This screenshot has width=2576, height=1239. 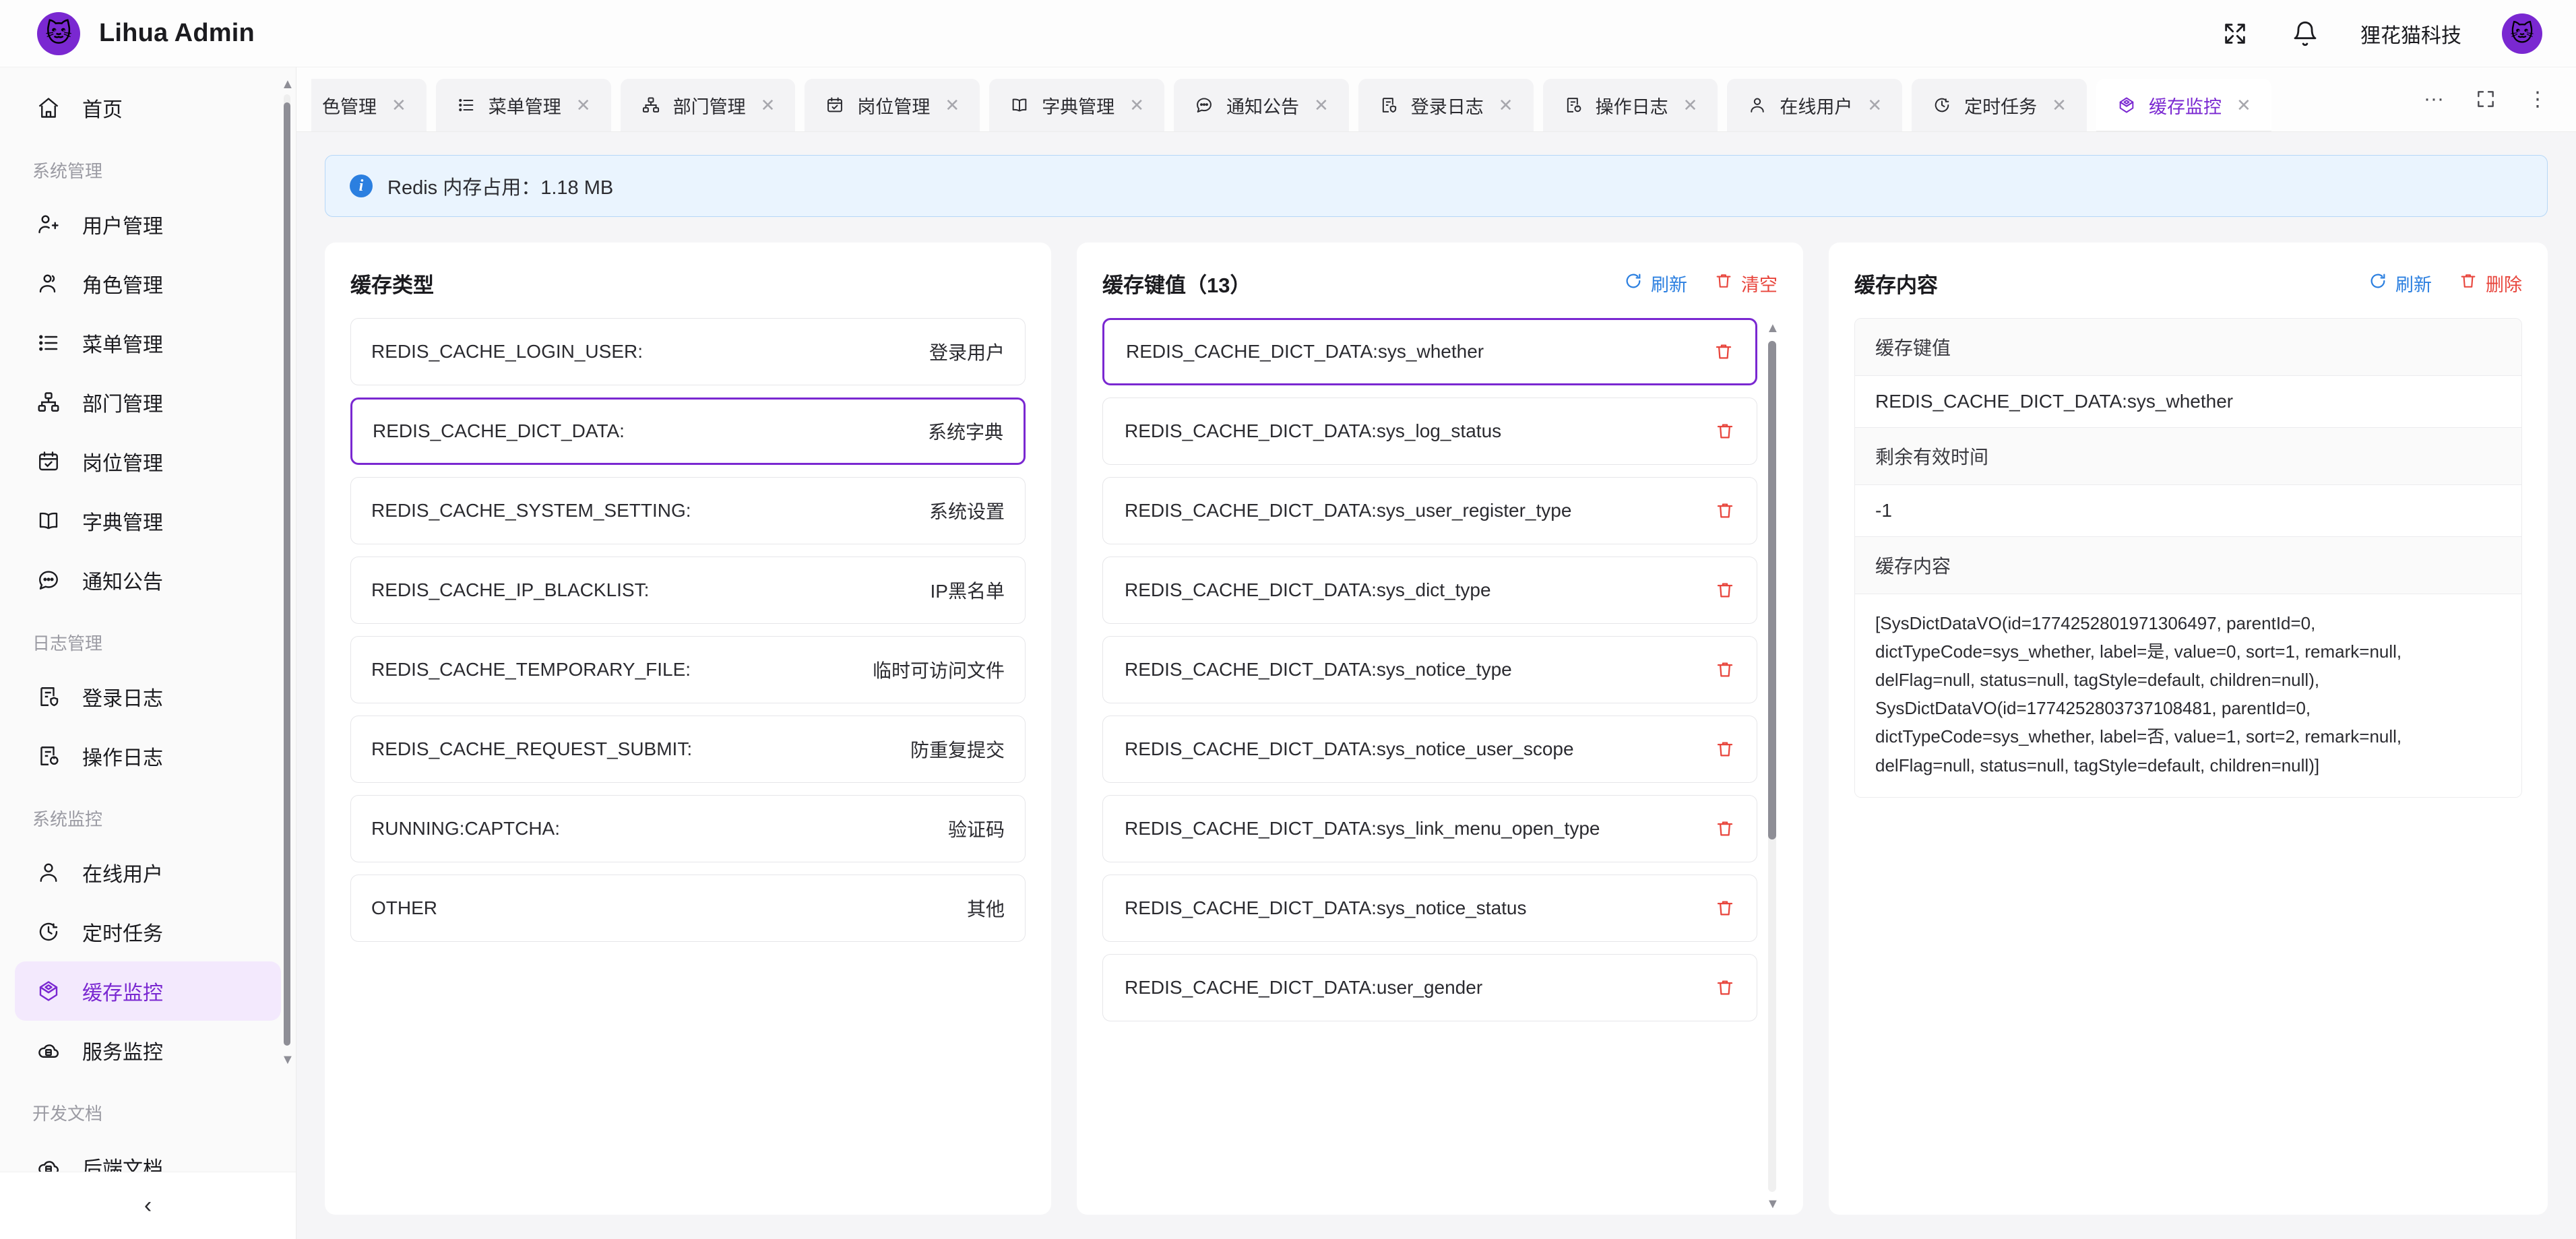 What do you see at coordinates (122, 758) in the screenshot?
I see `sidebar-item-label: 操作日志` at bounding box center [122, 758].